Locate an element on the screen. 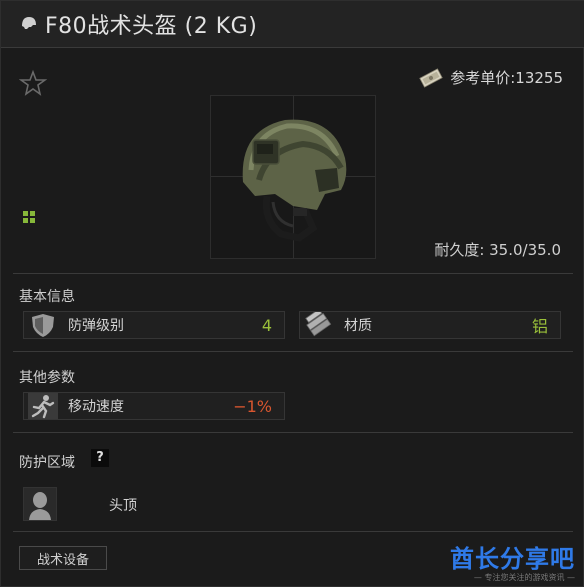 The width and height of the screenshot is (584, 587). inventory-size-icon is located at coordinates (29, 217).